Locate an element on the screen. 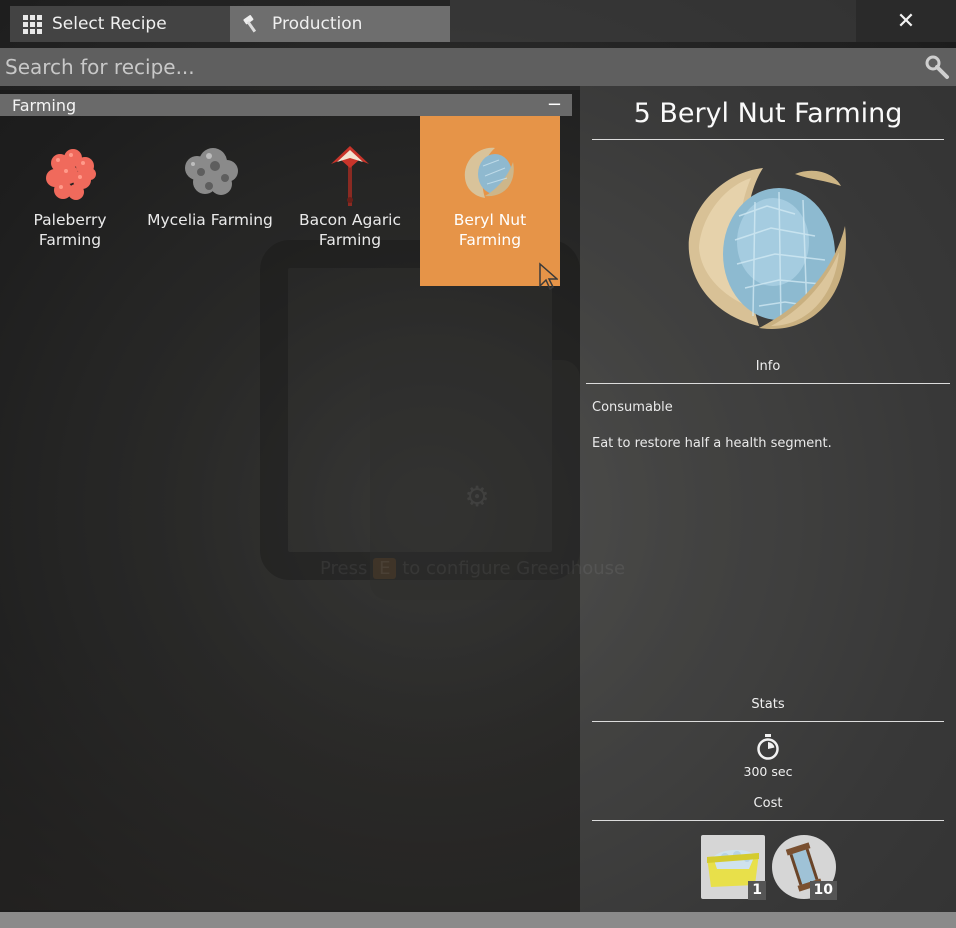  tab-label: Production is located at coordinates (317, 24).